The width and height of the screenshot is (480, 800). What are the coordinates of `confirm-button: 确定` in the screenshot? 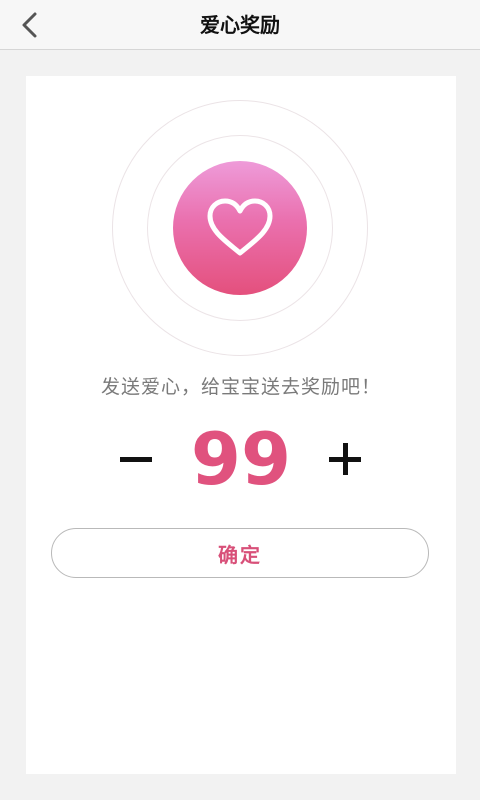 It's located at (240, 553).